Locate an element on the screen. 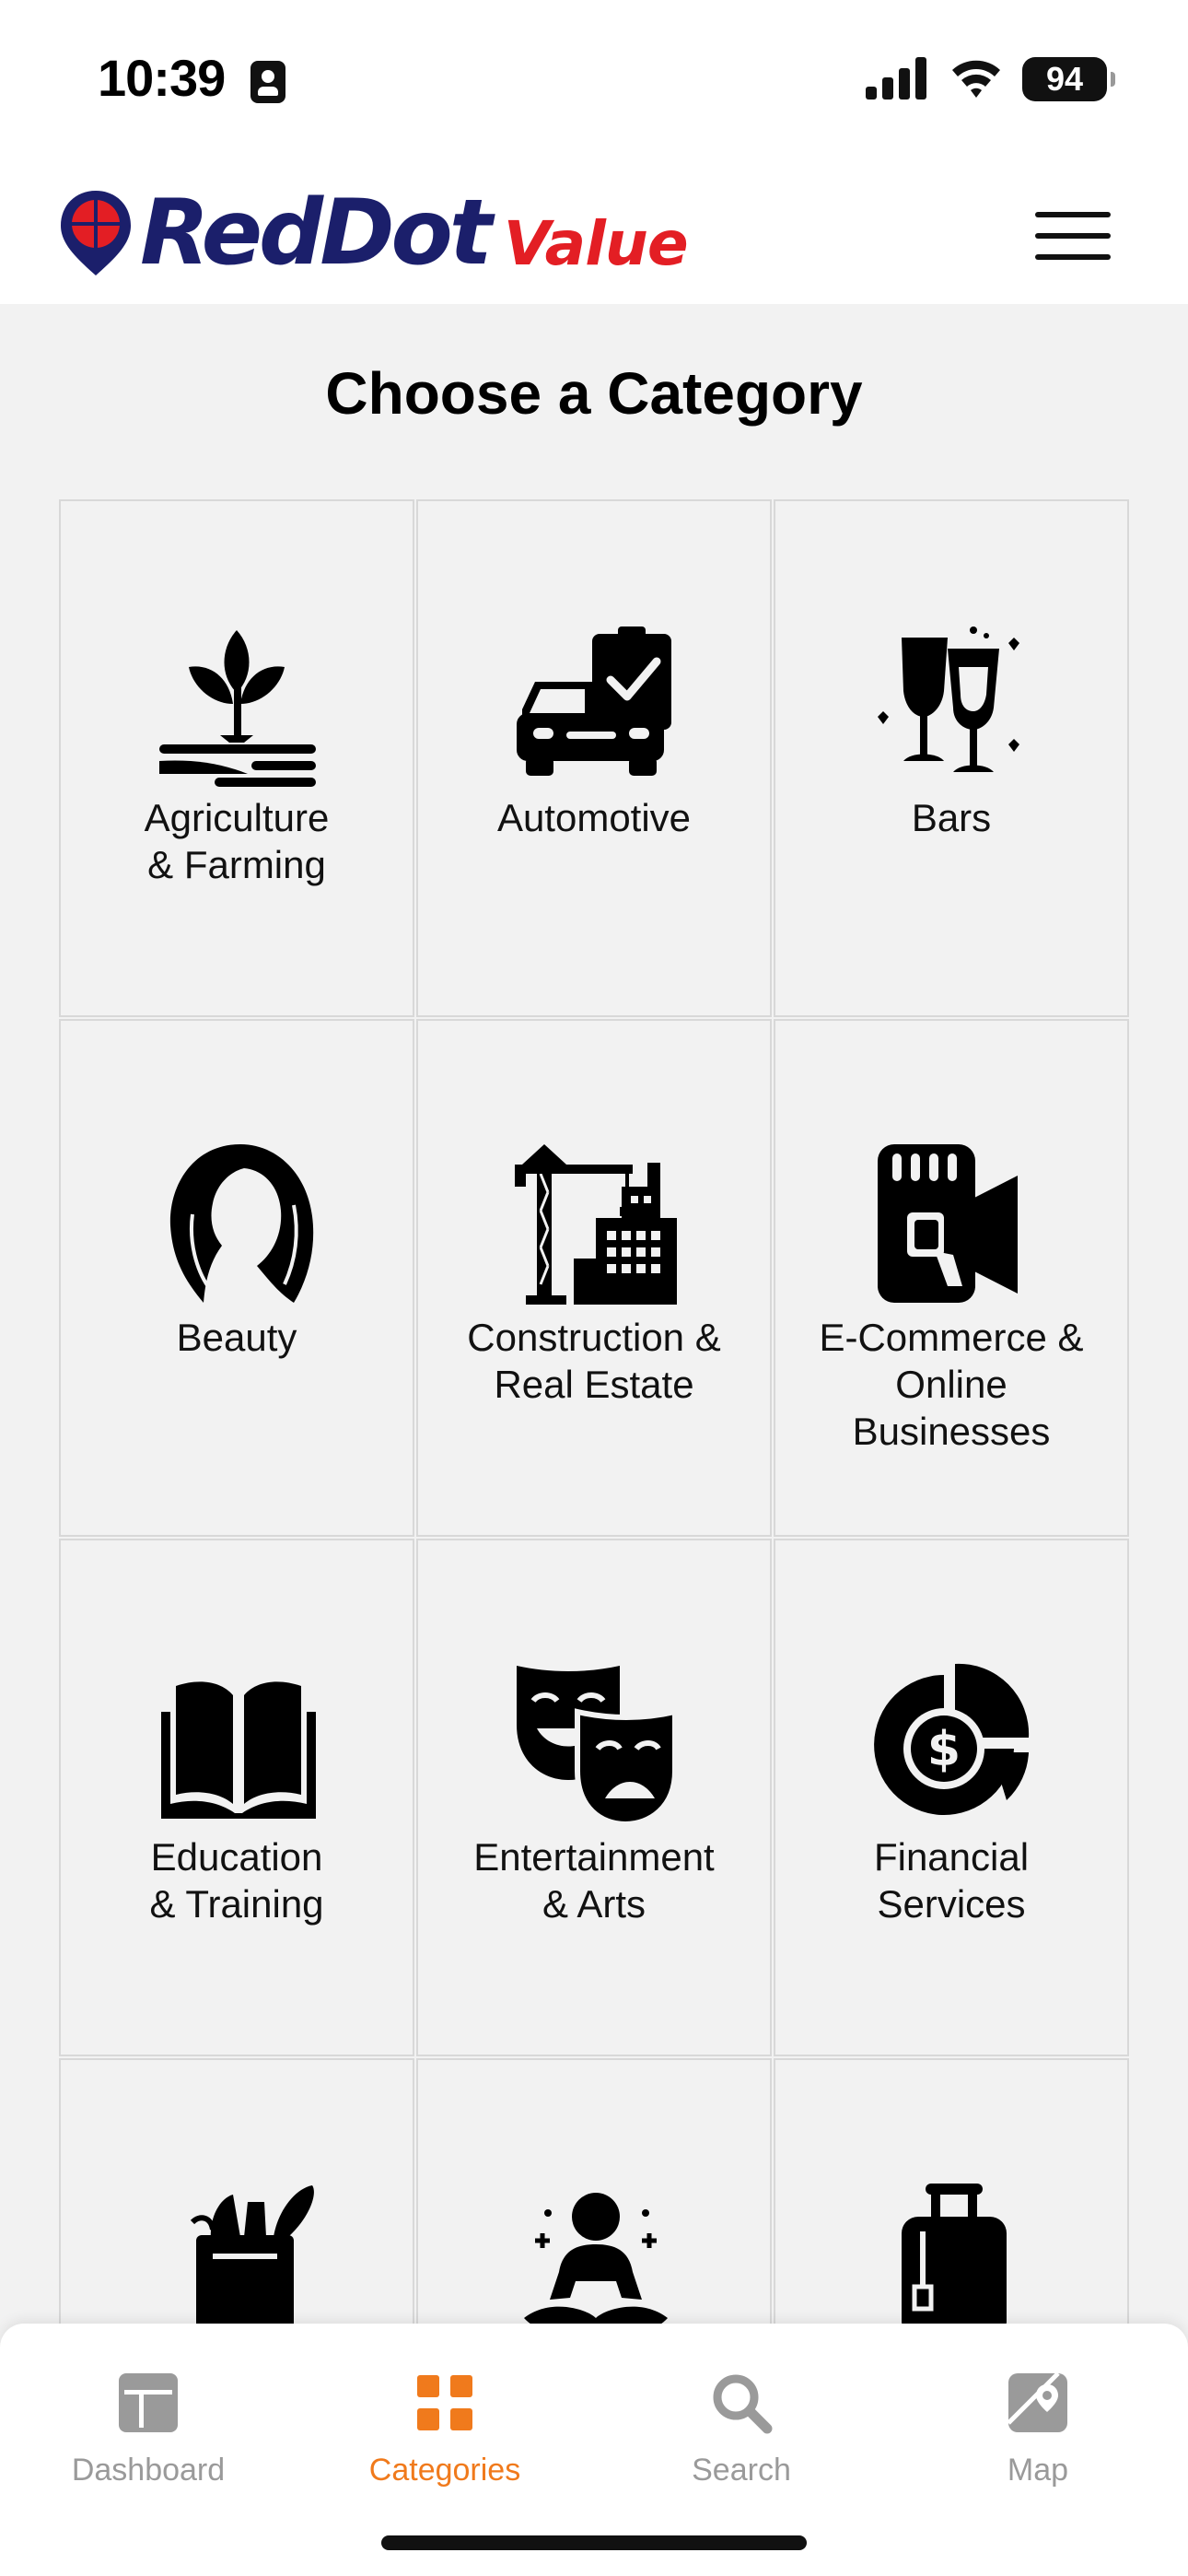  tab-map: Map is located at coordinates (1038, 2424).